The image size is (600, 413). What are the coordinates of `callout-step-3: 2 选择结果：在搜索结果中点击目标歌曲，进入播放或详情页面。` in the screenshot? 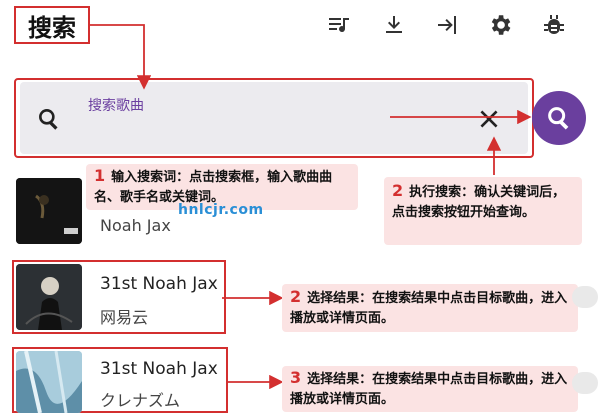 It's located at (430, 308).